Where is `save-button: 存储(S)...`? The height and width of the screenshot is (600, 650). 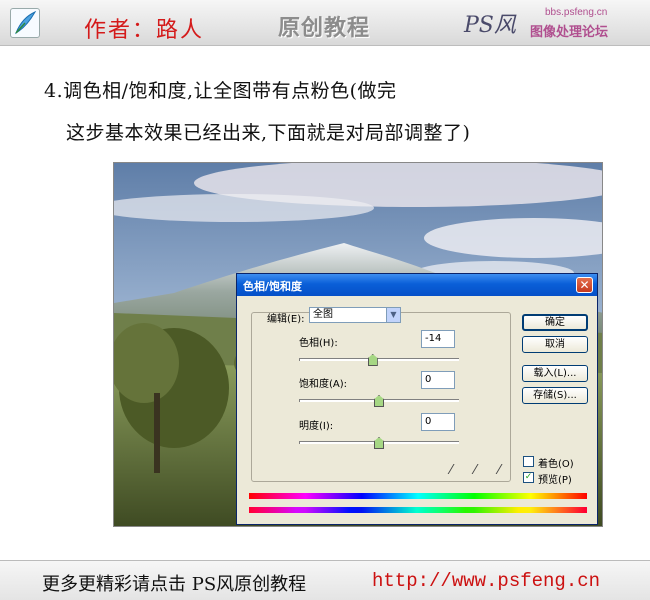 save-button: 存储(S)... is located at coordinates (555, 395).